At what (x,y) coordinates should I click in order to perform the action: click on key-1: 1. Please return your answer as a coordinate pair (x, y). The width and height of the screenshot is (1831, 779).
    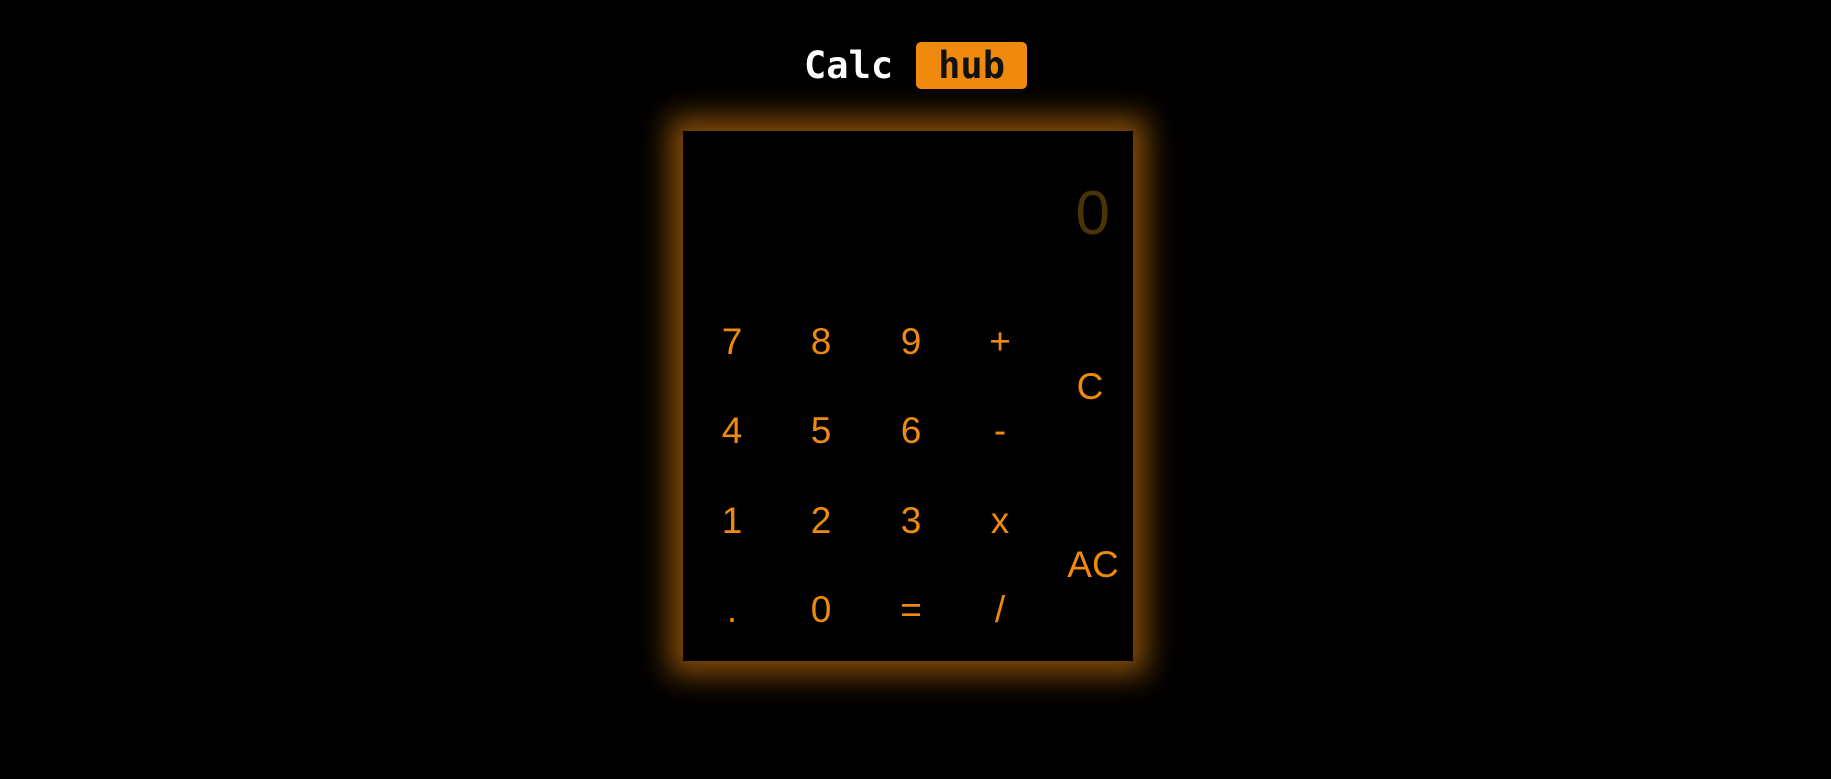
    Looking at the image, I should click on (732, 521).